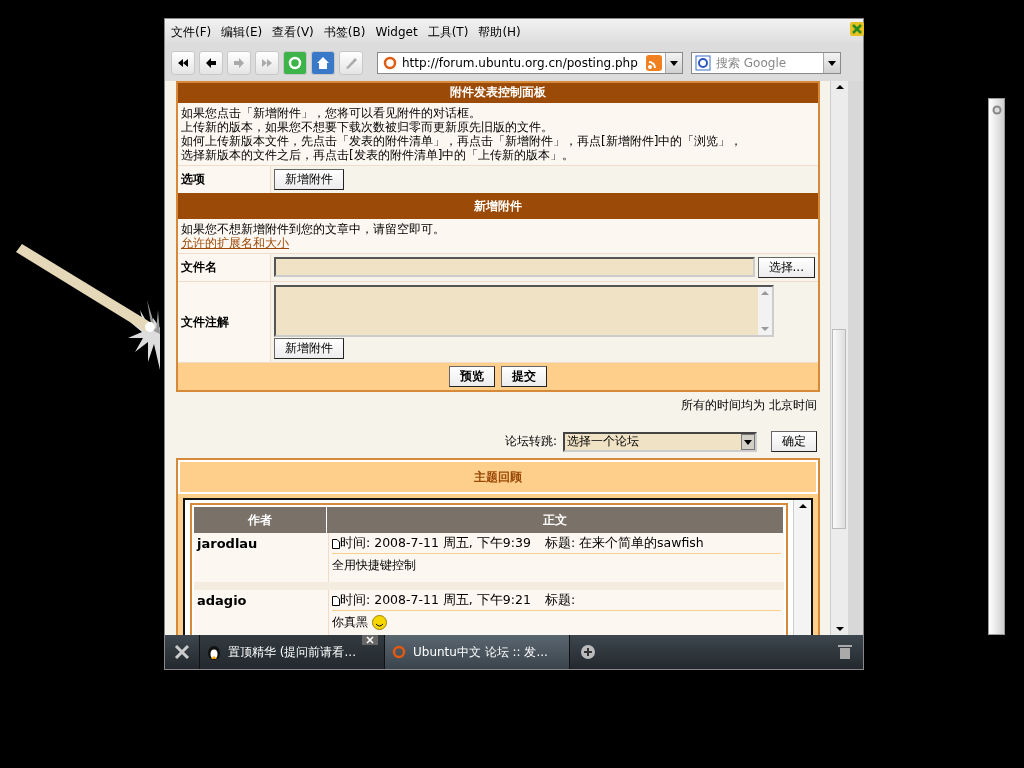 The height and width of the screenshot is (768, 1024). Describe the element at coordinates (242, 32) in the screenshot. I see `menu-item: 编辑(E)` at that location.